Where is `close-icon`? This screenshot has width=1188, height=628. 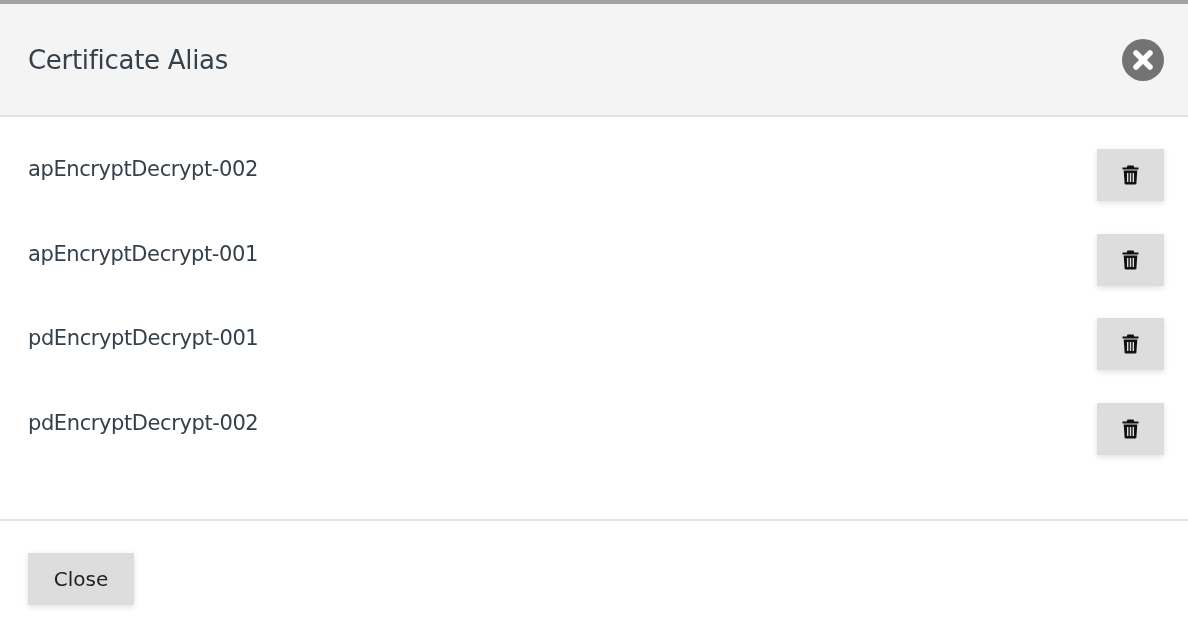
close-icon is located at coordinates (1143, 59).